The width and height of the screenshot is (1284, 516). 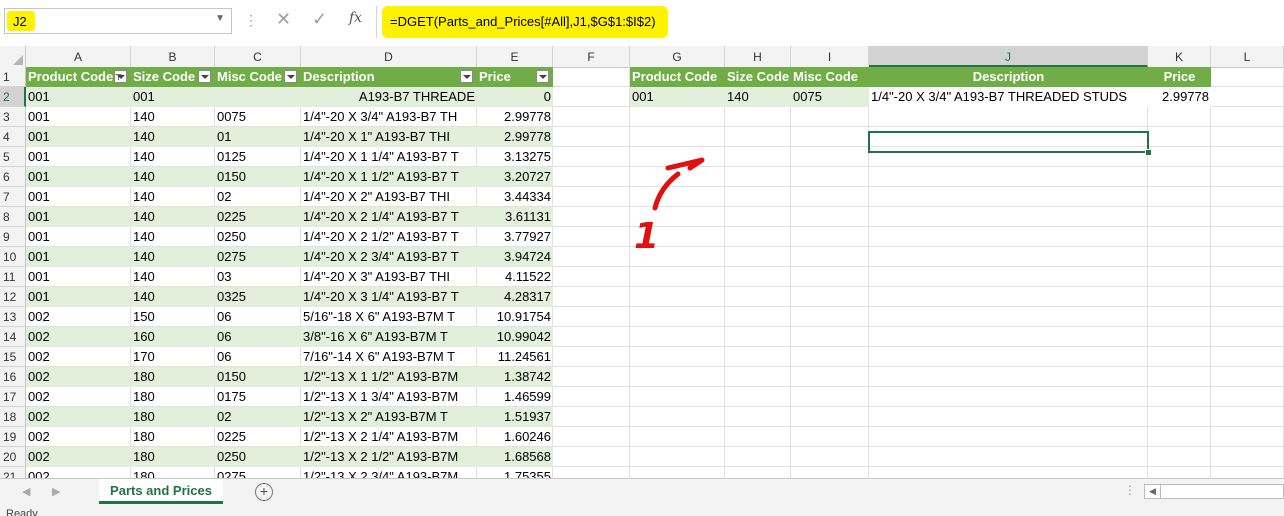 What do you see at coordinates (389, 397) in the screenshot?
I see `table-cell: 1/2"-13 X 1 3/4" A193-B7M` at bounding box center [389, 397].